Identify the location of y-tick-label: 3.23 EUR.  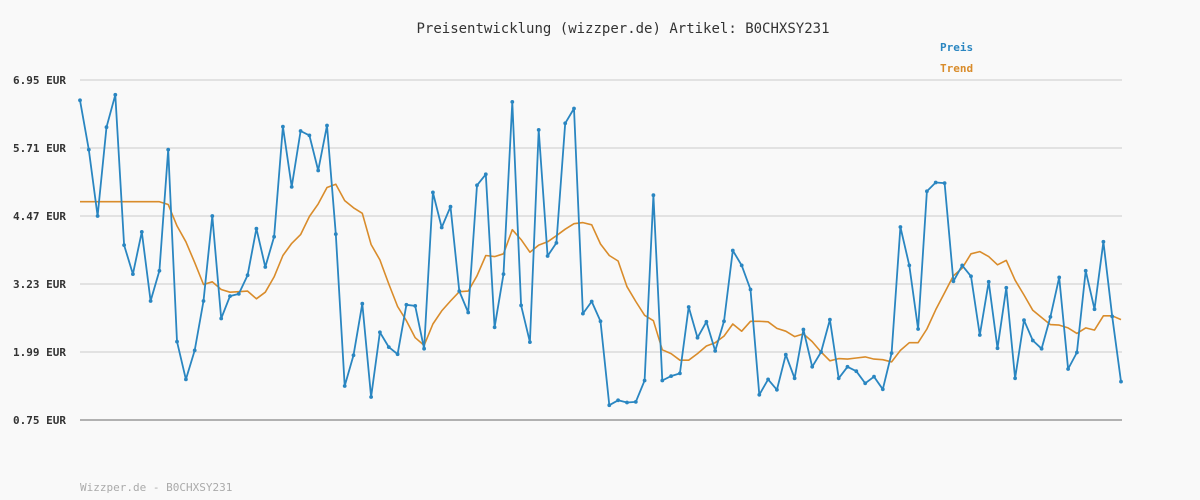
(39, 284).